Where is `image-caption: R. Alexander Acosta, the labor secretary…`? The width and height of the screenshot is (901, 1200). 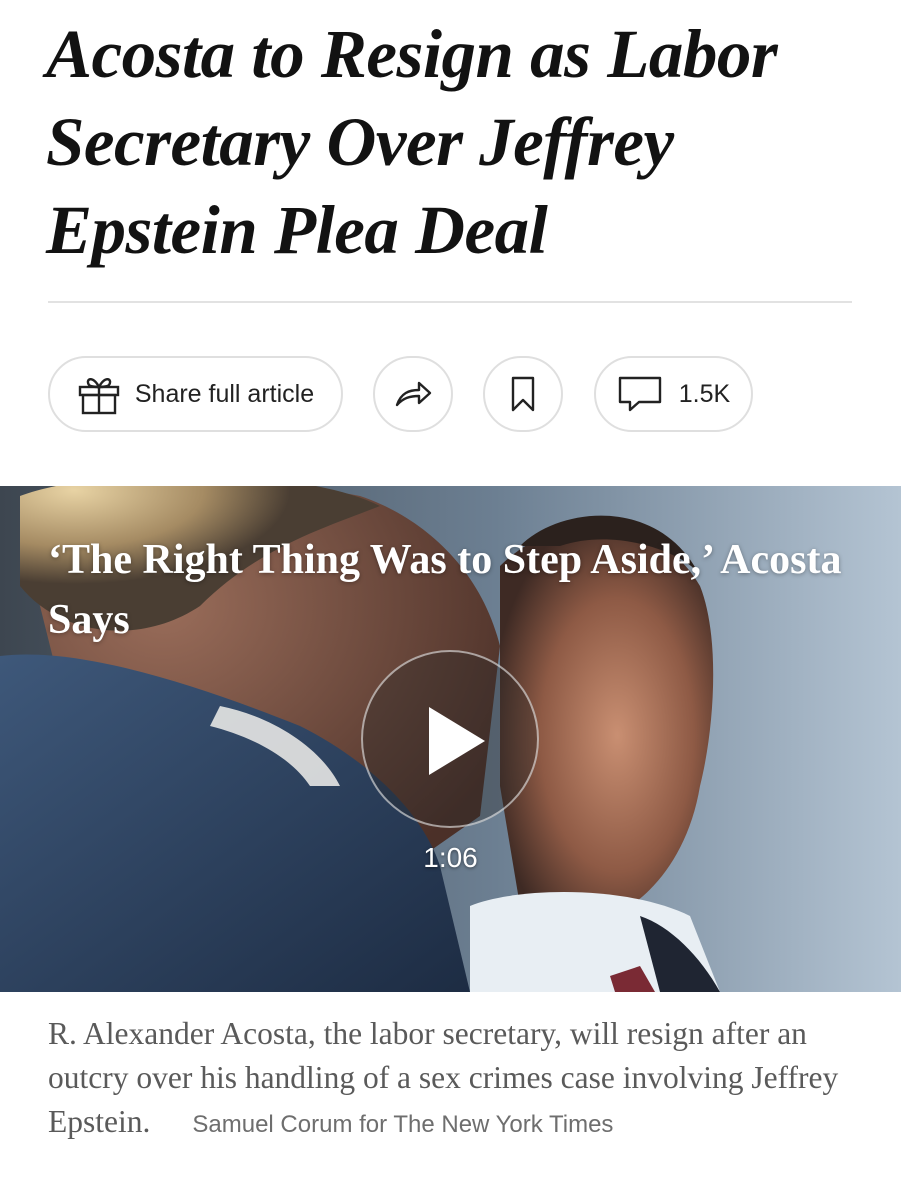 image-caption: R. Alexander Acosta, the labor secretary… is located at coordinates (453, 1079).